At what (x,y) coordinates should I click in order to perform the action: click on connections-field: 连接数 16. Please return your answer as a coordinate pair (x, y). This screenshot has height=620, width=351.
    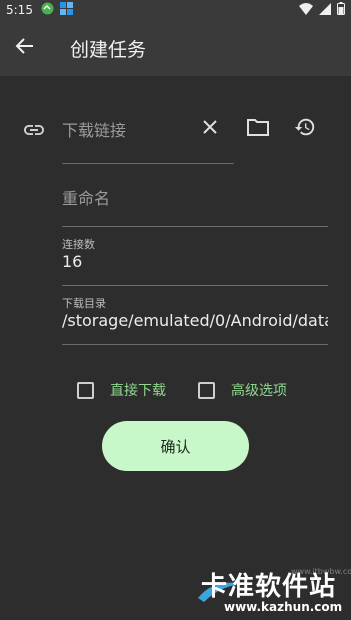
    Looking at the image, I should click on (195, 261).